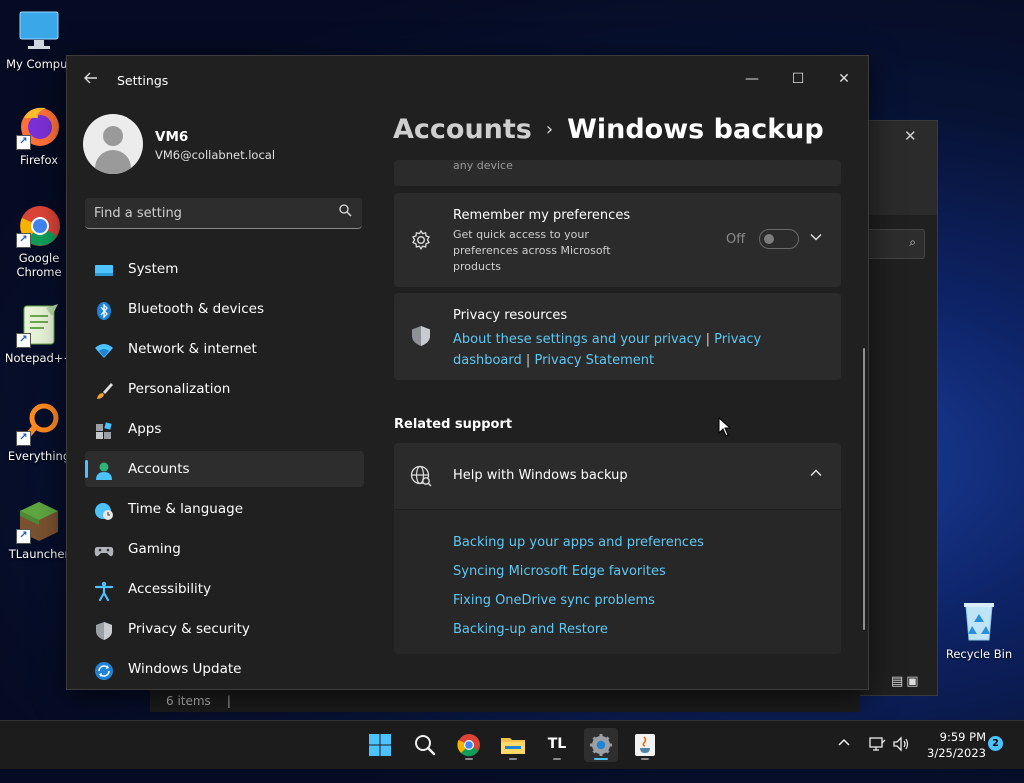 This screenshot has height=783, width=1024. What do you see at coordinates (844, 759) in the screenshot?
I see `show-hidden-icons-button` at bounding box center [844, 759].